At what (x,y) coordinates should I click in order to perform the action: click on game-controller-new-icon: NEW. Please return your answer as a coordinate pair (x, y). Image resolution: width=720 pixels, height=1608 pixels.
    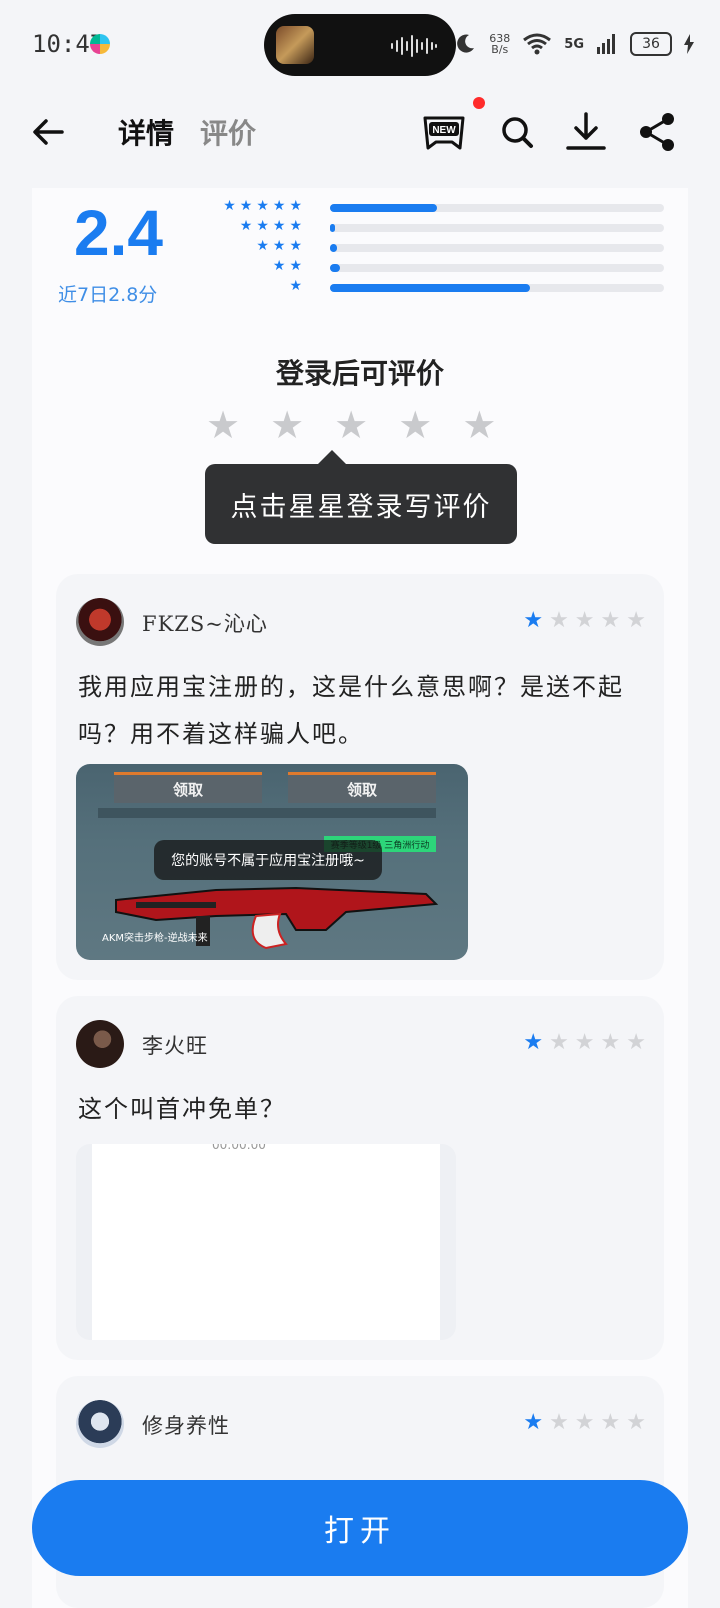
    Looking at the image, I should click on (444, 132).